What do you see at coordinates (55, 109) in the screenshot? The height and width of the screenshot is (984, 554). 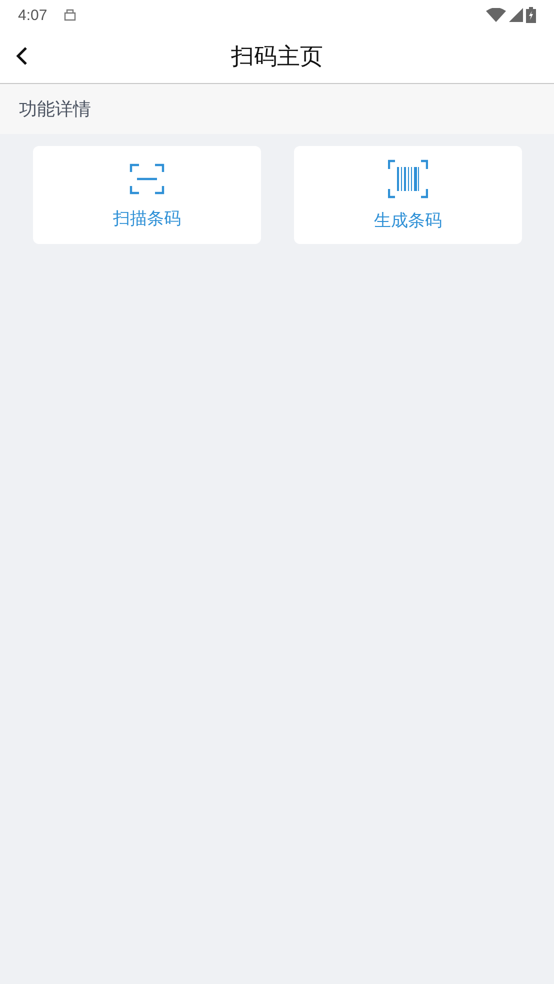 I see `section-title: 功能详情` at bounding box center [55, 109].